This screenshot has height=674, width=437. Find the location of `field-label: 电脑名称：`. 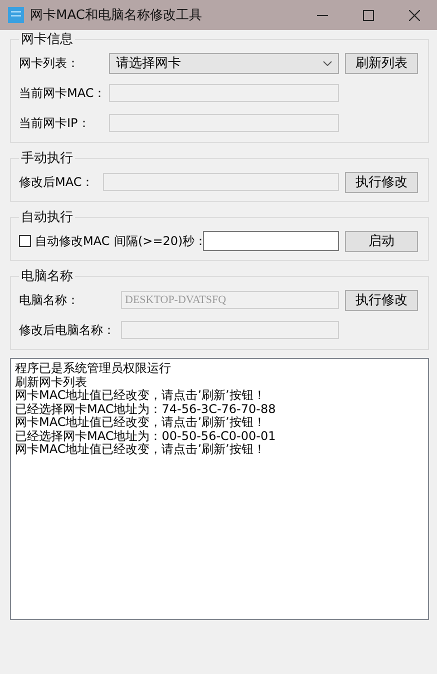

field-label: 电脑名称： is located at coordinates (49, 300).